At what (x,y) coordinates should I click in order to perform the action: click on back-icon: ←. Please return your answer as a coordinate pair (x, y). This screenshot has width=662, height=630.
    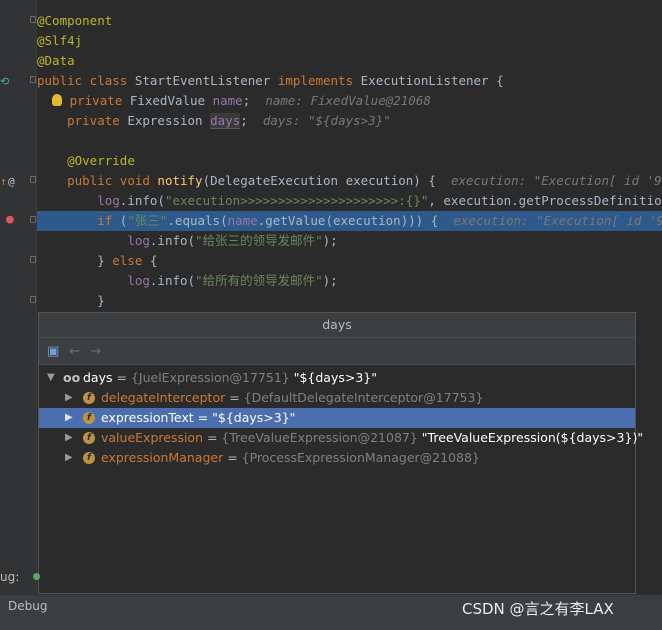
    Looking at the image, I should click on (74, 351).